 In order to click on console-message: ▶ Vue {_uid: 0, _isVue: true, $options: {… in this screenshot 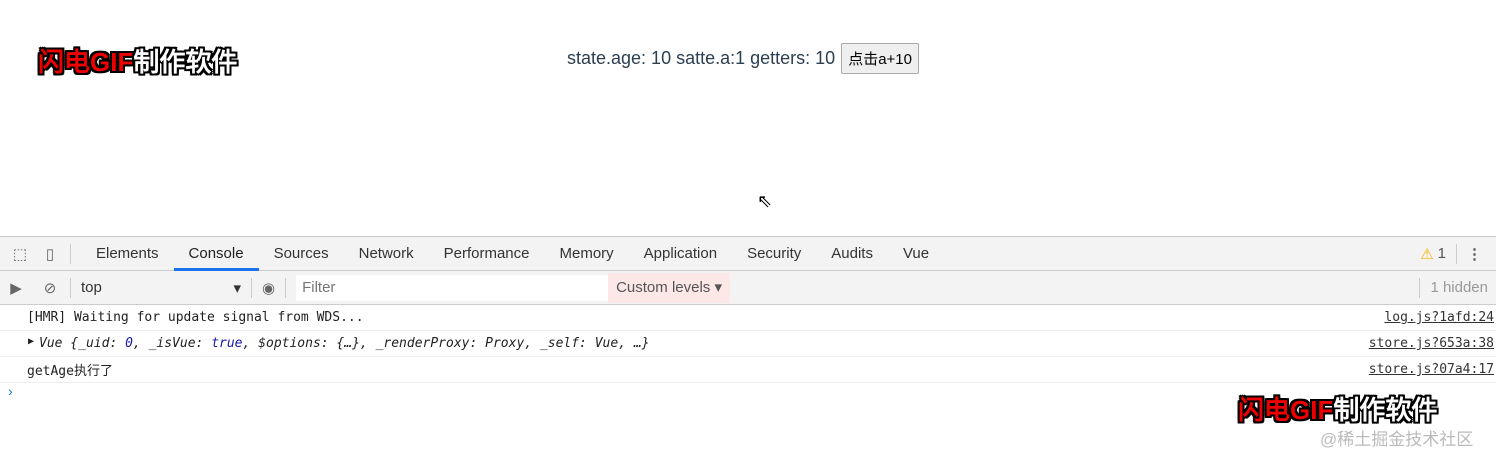, I will do `click(748, 344)`.